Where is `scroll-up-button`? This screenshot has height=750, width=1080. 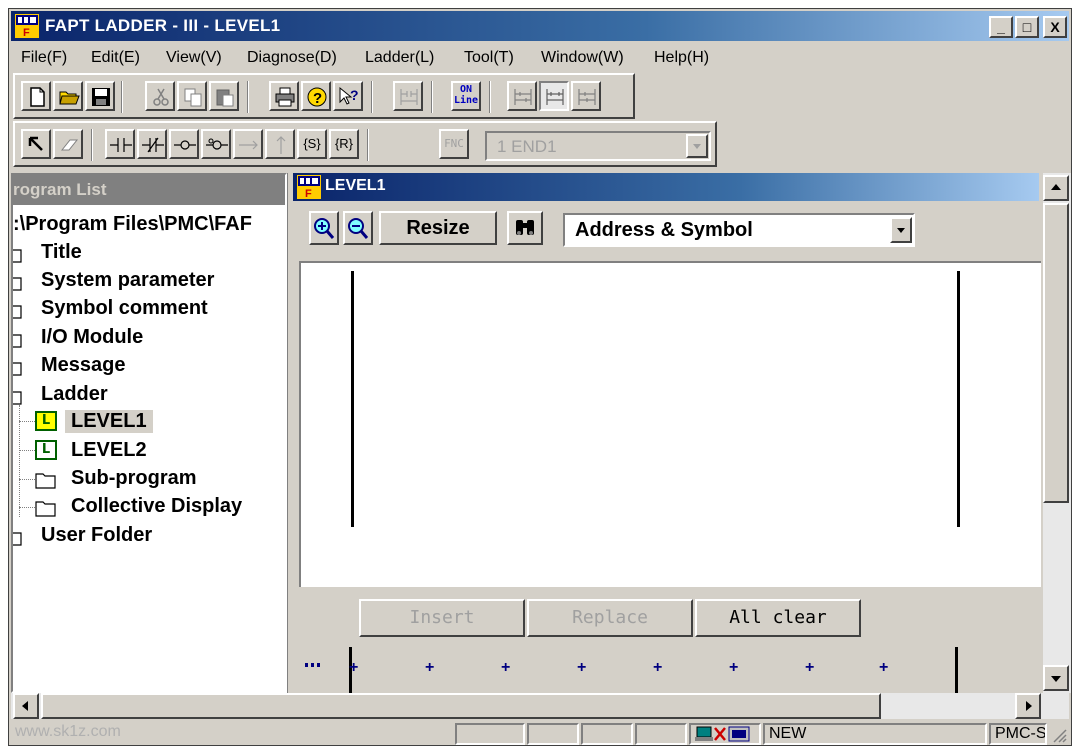
scroll-up-button is located at coordinates (1056, 188).